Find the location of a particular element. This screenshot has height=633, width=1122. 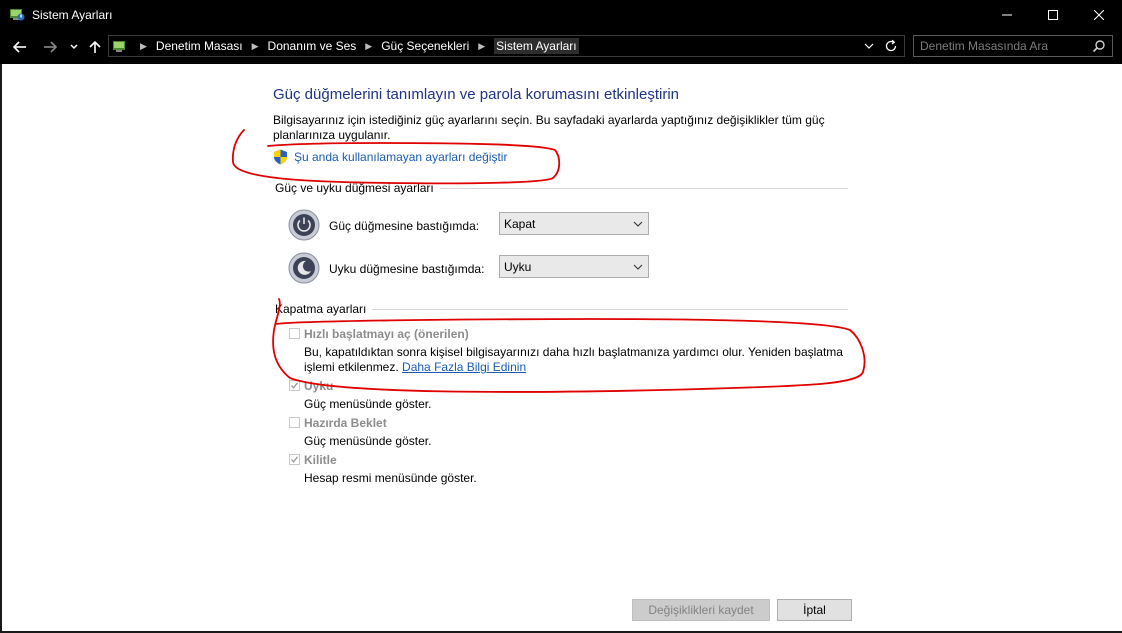

forward-button is located at coordinates (50, 47).